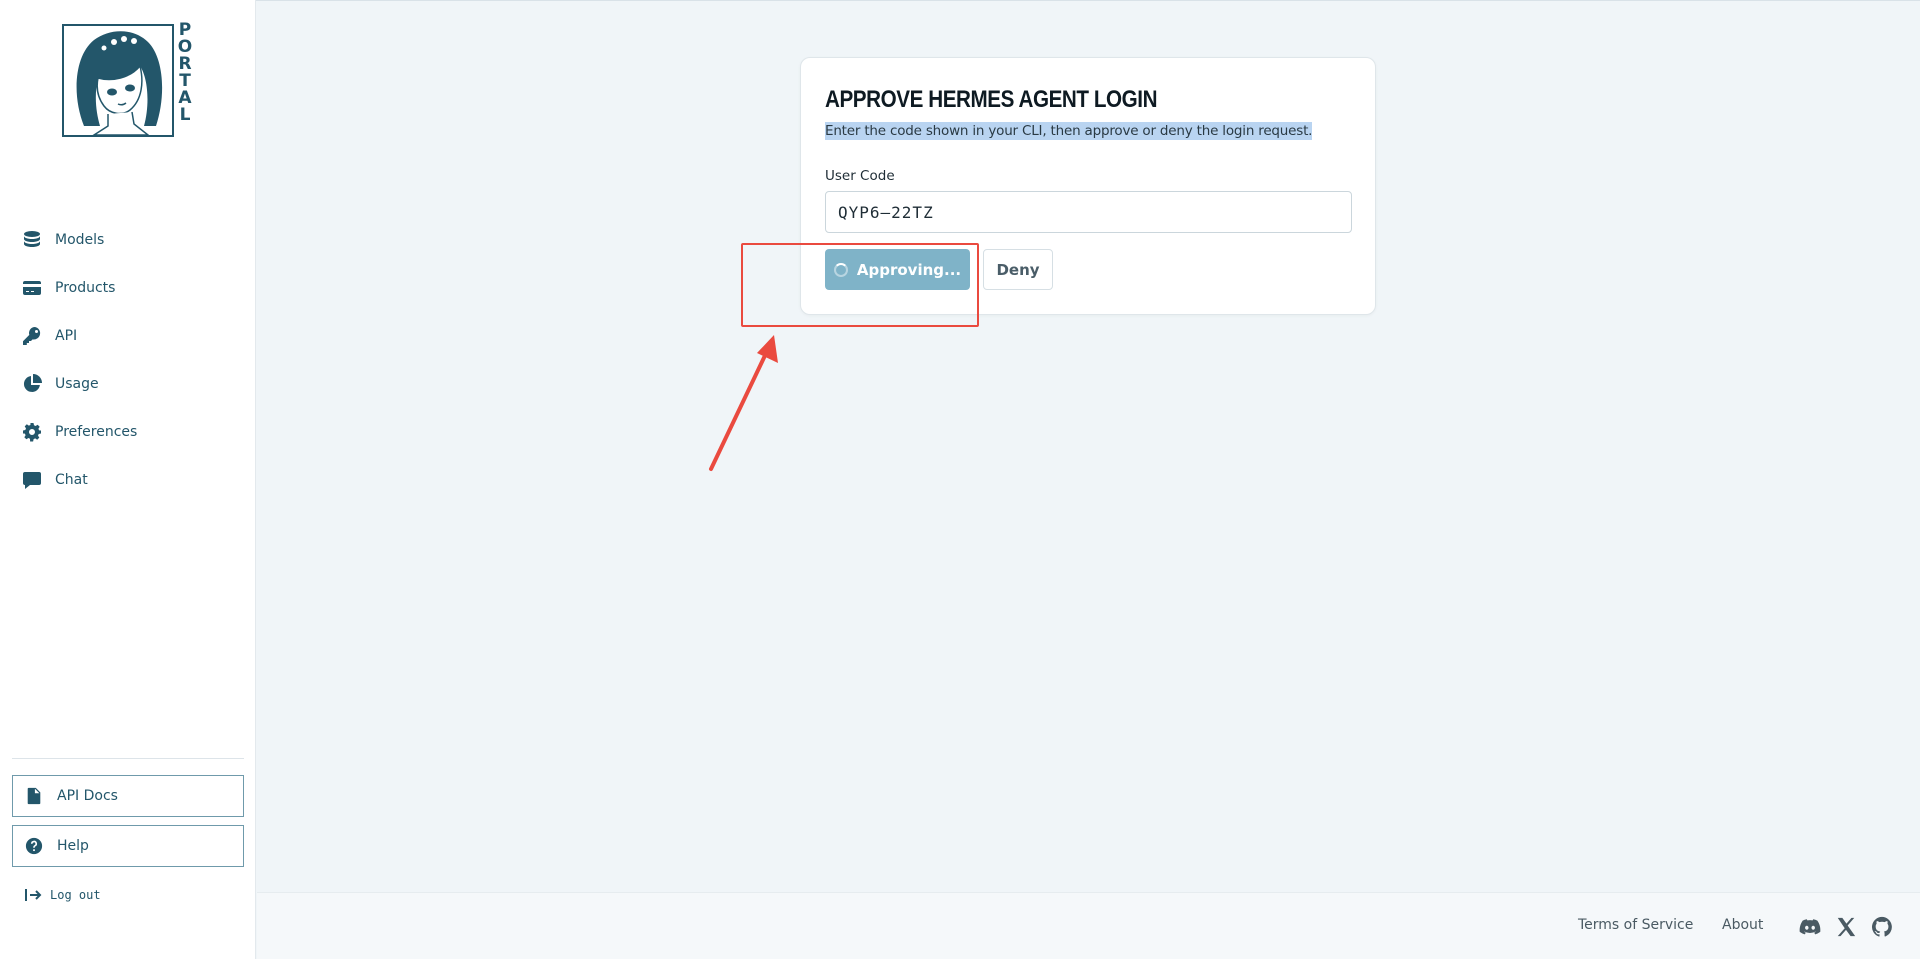 The width and height of the screenshot is (1920, 959). What do you see at coordinates (1635, 925) in the screenshot?
I see `terms-of-service-link: Terms of Service` at bounding box center [1635, 925].